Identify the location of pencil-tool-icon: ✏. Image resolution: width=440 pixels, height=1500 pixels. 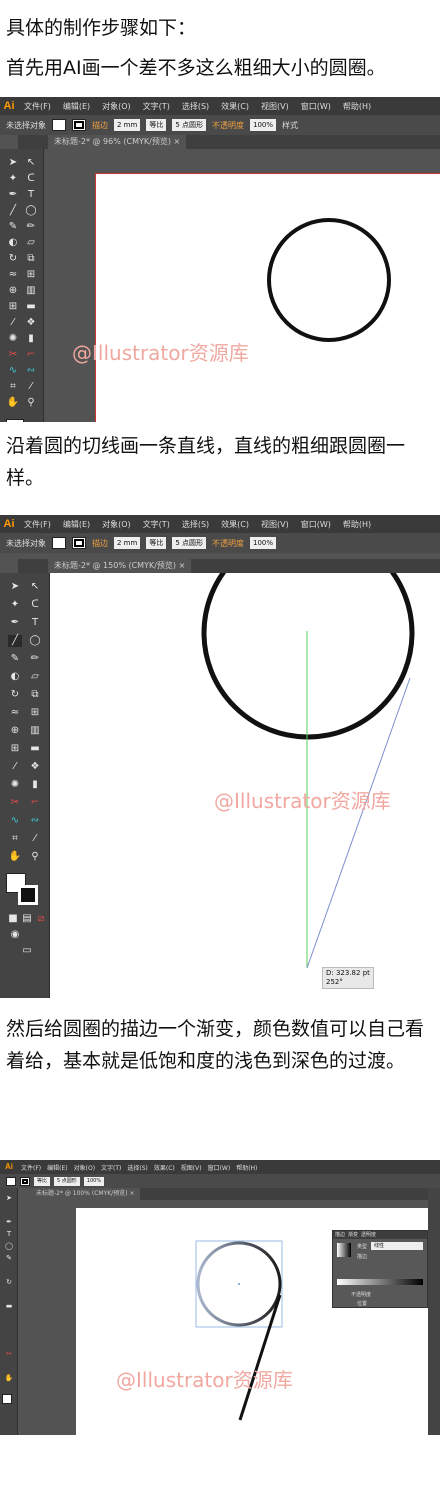
(35, 659).